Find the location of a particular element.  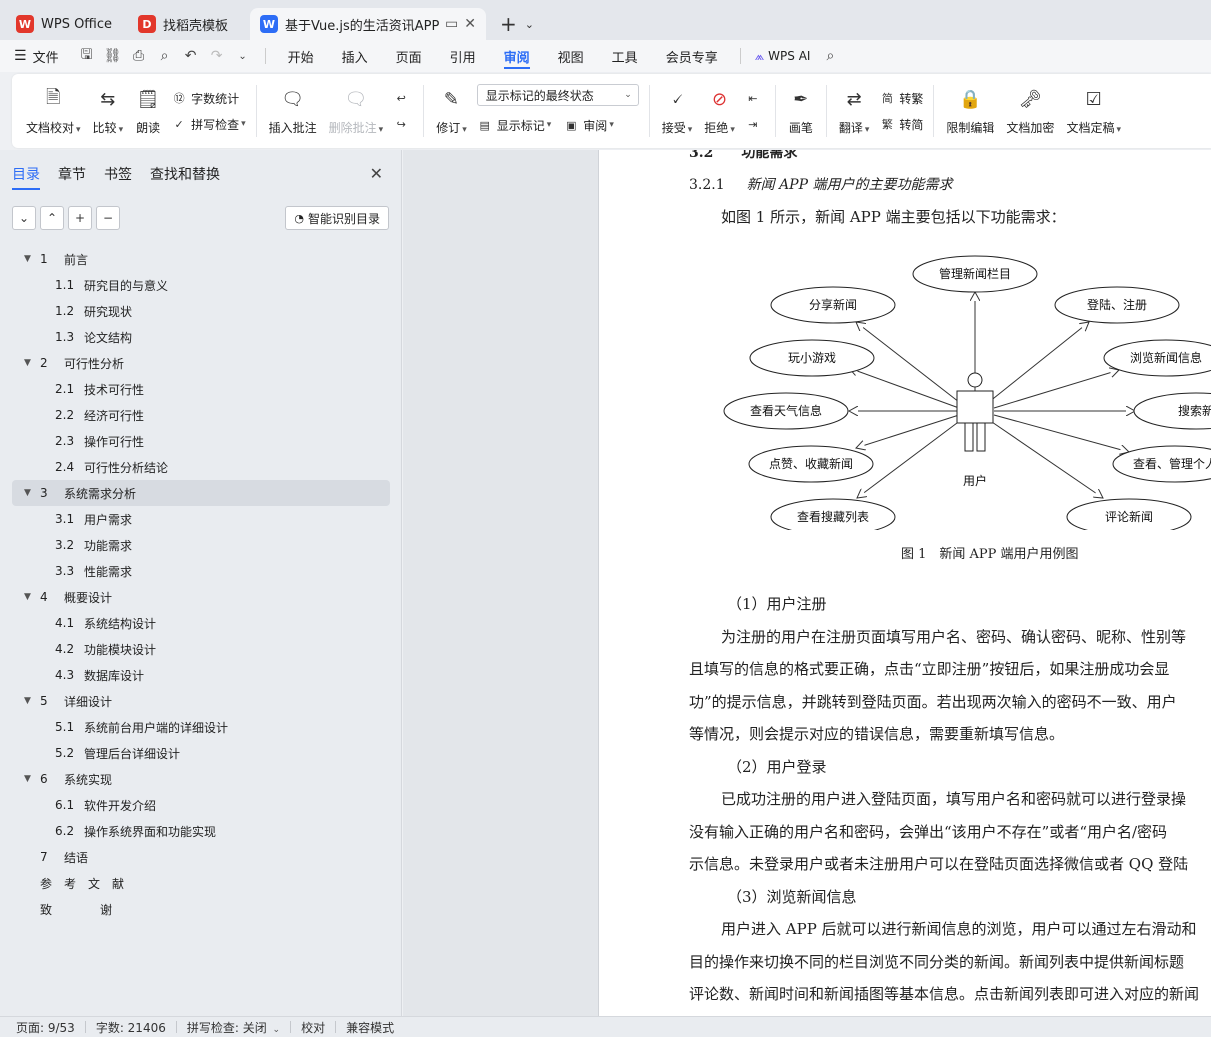

search-icon: ⌕ is located at coordinates (830, 56).